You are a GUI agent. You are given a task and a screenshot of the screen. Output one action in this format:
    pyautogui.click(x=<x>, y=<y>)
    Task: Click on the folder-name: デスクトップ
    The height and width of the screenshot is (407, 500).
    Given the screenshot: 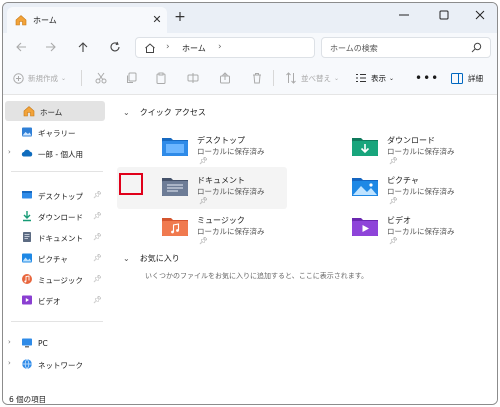 What is the action you would take?
    pyautogui.click(x=221, y=140)
    